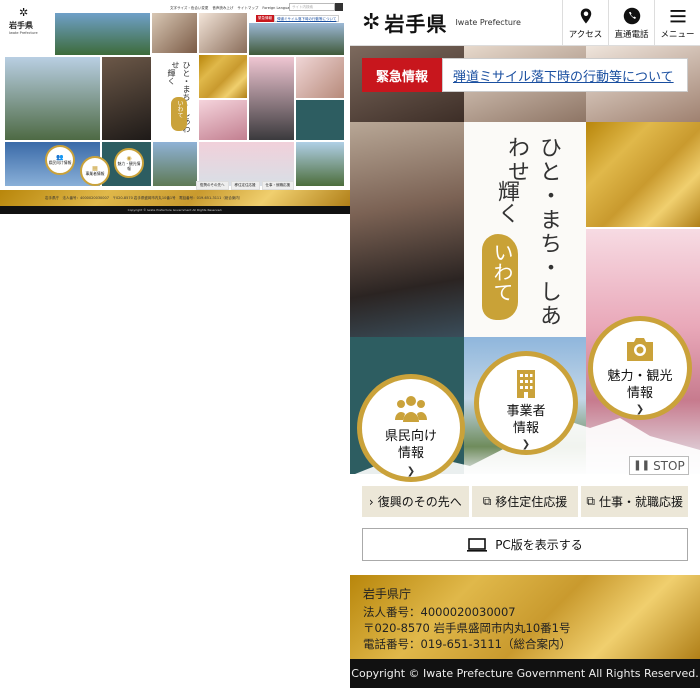 The image size is (700, 688). Describe the element at coordinates (631, 15) in the screenshot. I see `phone-icon` at that location.